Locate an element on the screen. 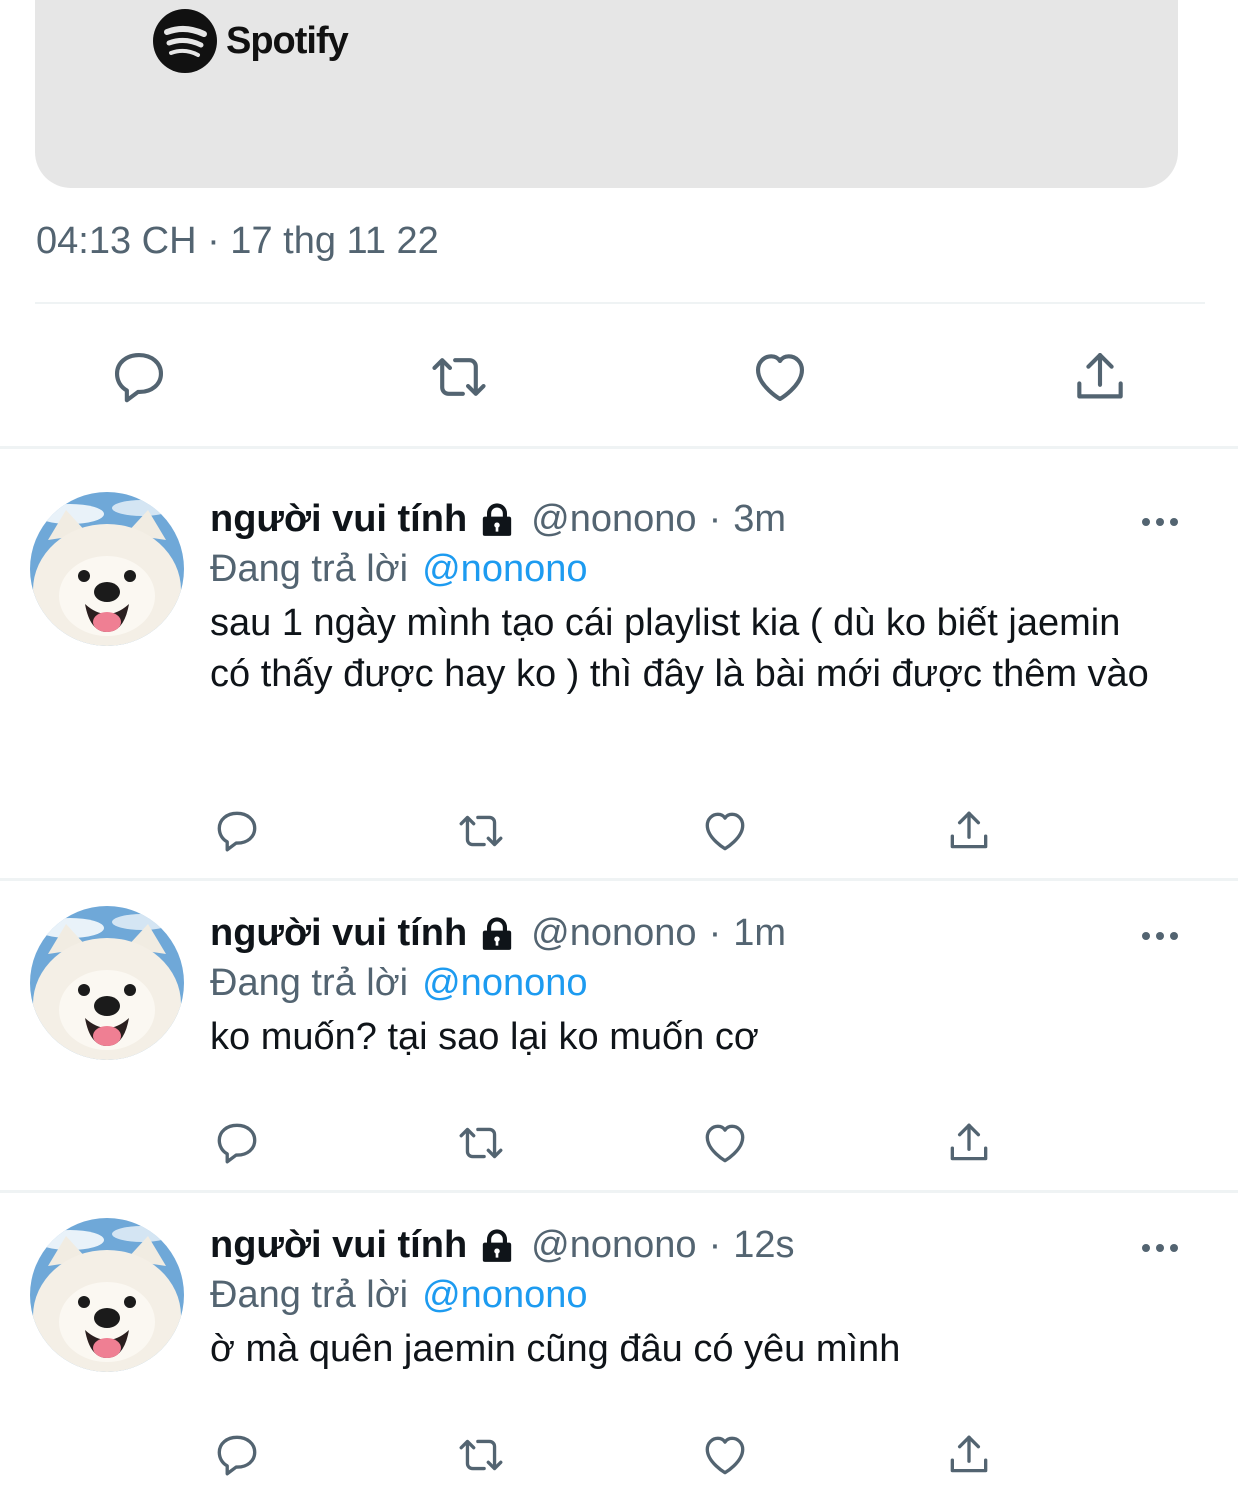 Image resolution: width=1238 pixels, height=1502 pixels. reply-header: người vui tính @nonono · 3m is located at coordinates (498, 519).